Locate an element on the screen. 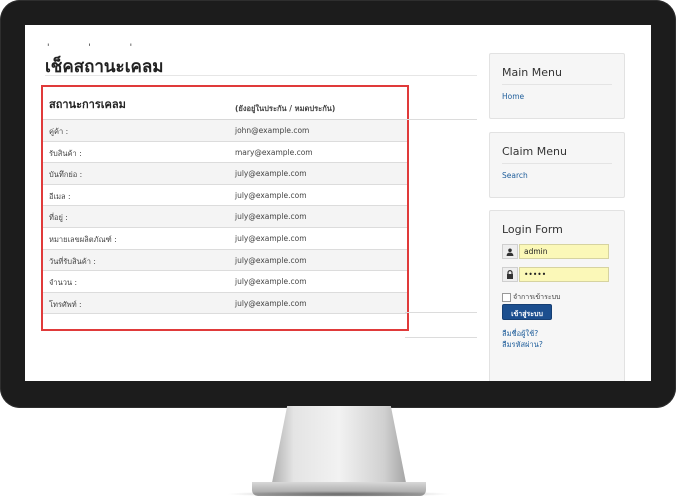  lock-icon is located at coordinates (510, 274).